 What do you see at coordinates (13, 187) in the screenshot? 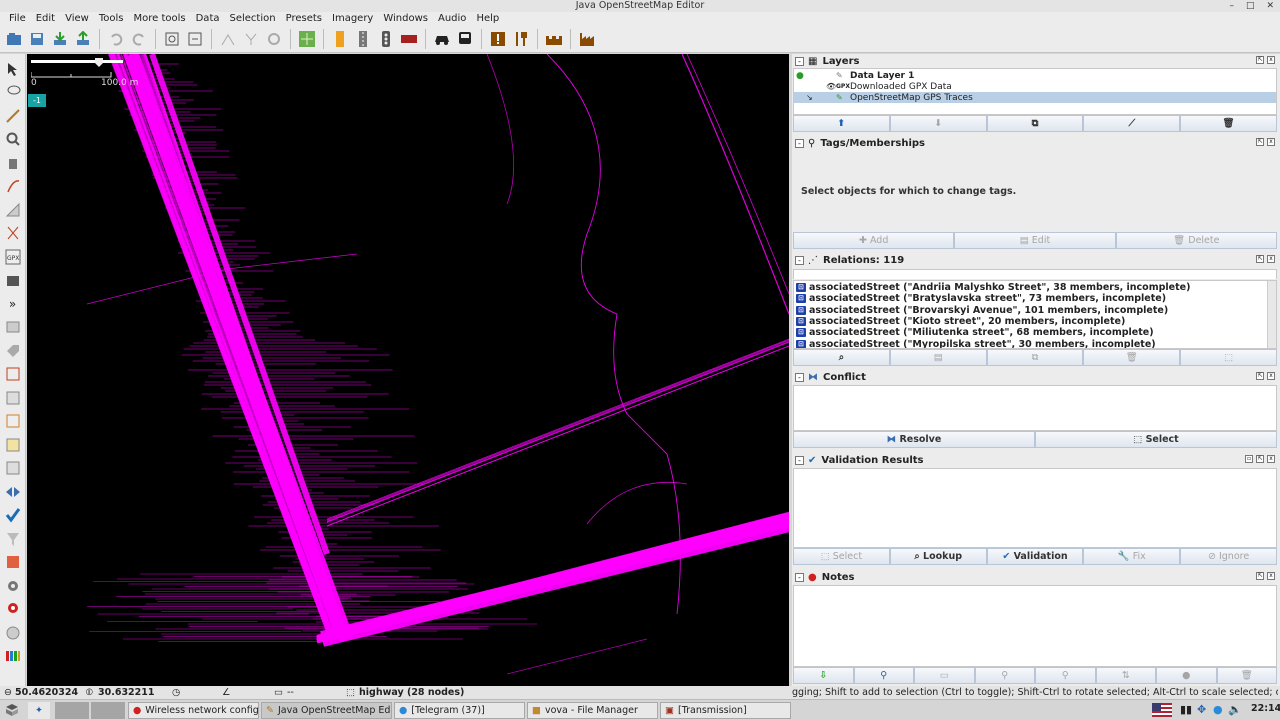
I see `parallel-mode-icon` at bounding box center [13, 187].